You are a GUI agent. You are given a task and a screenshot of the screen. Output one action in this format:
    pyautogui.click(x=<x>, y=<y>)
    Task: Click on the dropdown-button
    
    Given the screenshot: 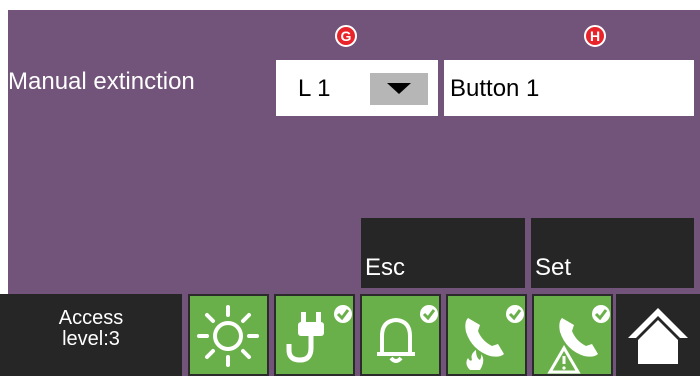 What is the action you would take?
    pyautogui.click(x=399, y=89)
    